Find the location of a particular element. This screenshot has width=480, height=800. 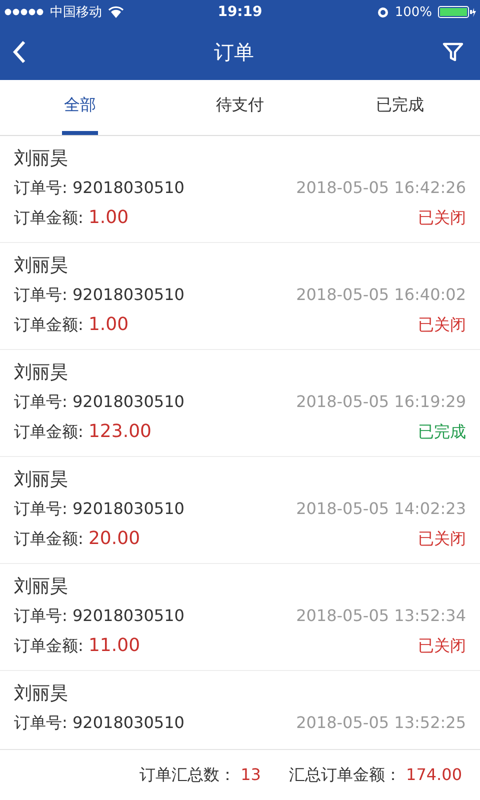

filter-icon is located at coordinates (453, 52).